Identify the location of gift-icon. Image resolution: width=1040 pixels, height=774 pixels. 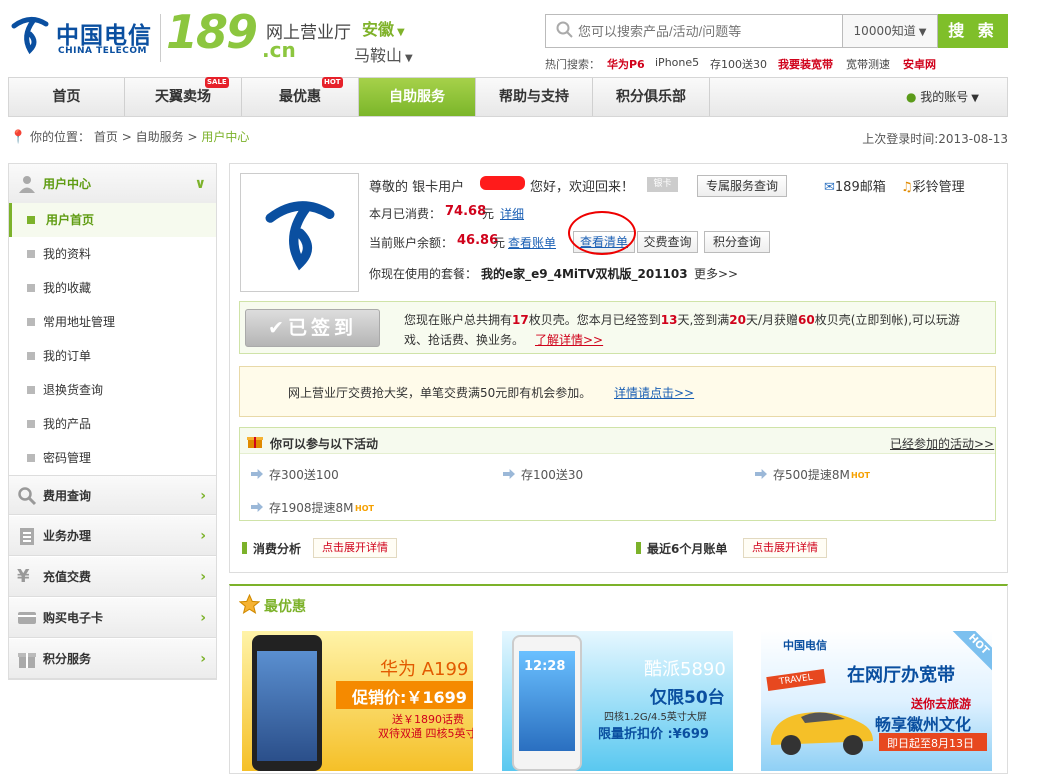
(27, 660).